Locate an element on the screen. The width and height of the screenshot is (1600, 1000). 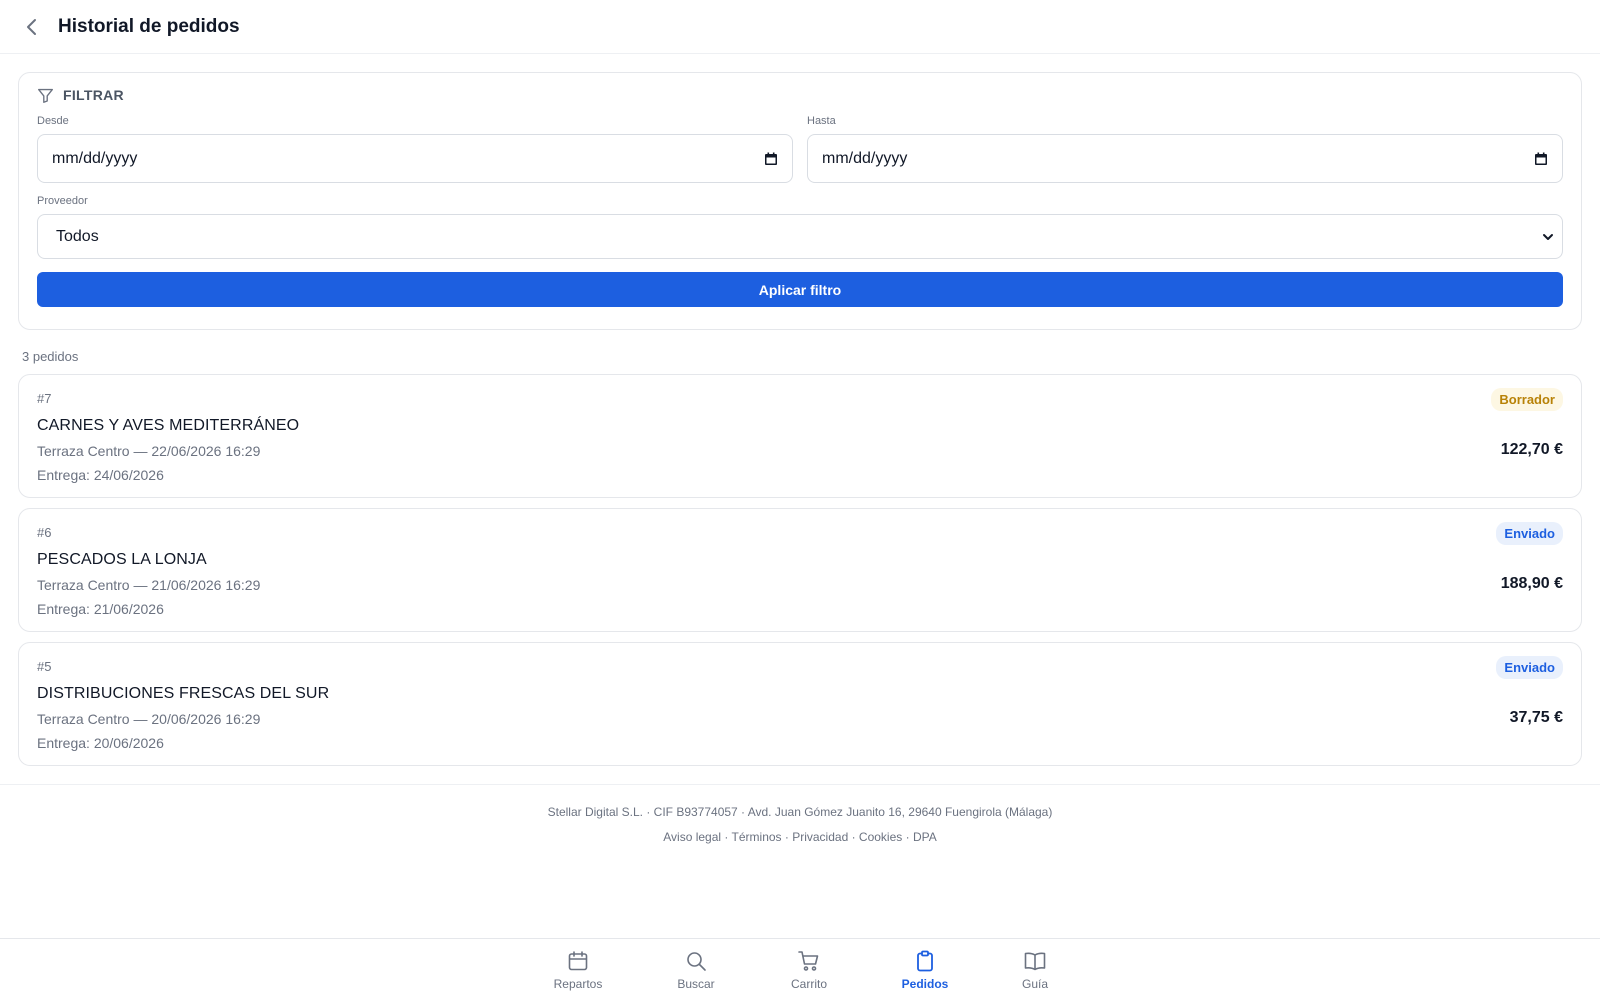
bottom-nav: Repartos Buscar Carrito Pedidos Guía is located at coordinates (800, 969).